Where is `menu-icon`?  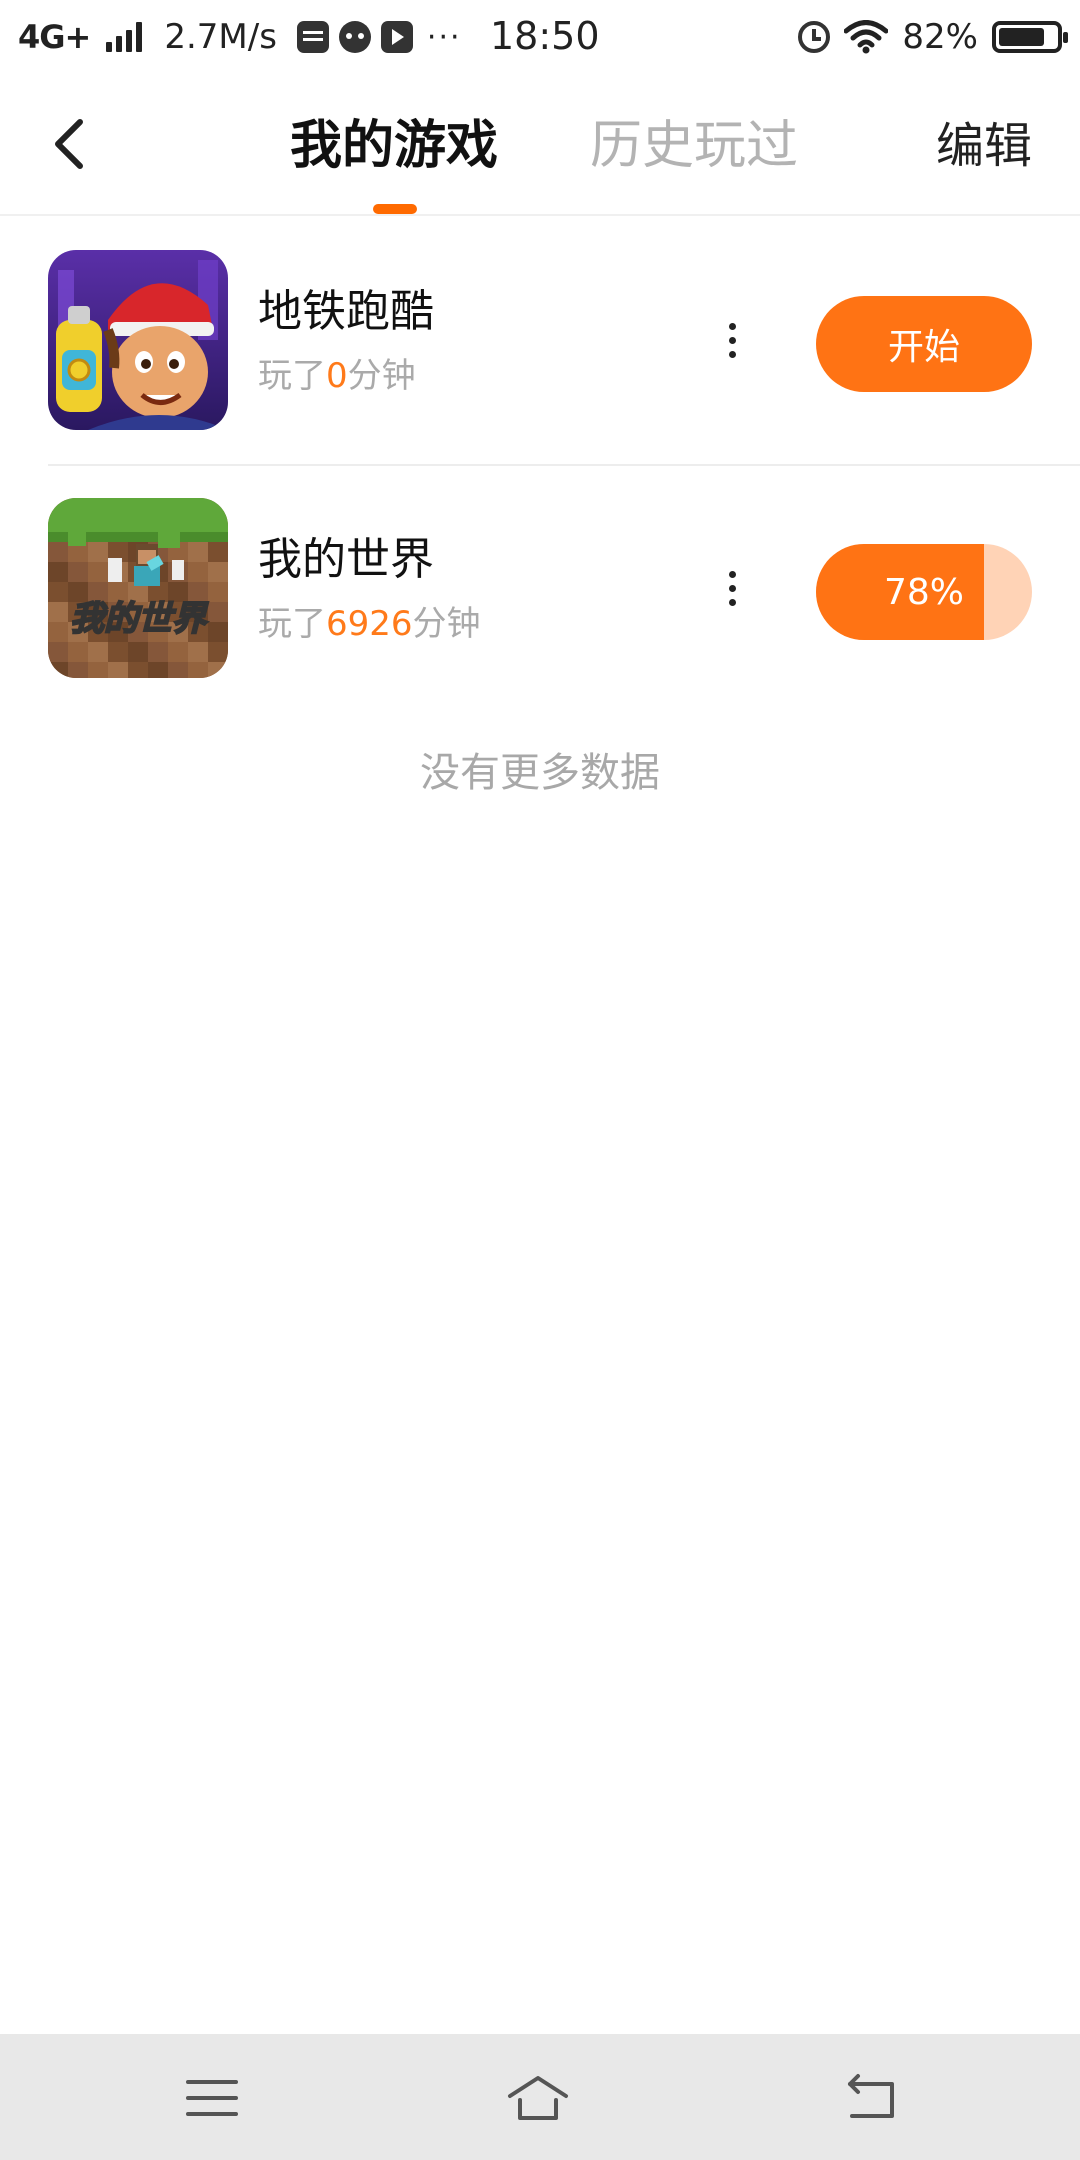
menu-icon is located at coordinates (212, 2098).